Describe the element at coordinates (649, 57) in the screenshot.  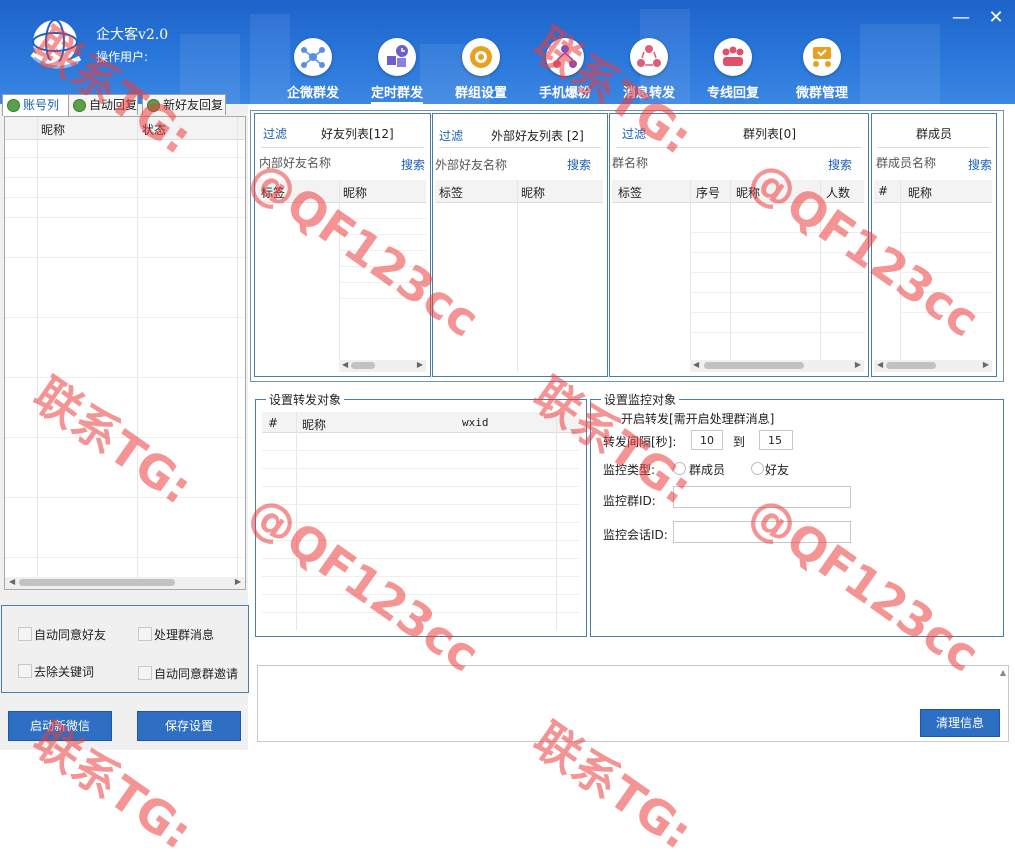
I see `forward-cycle-icon` at that location.